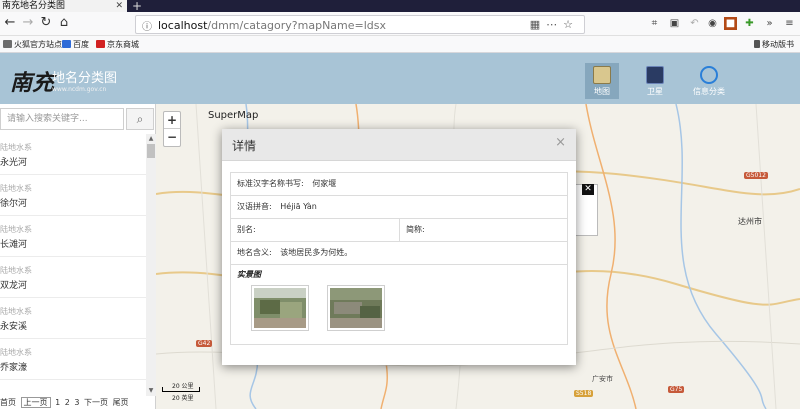 The height and width of the screenshot is (409, 800). Describe the element at coordinates (14, 245) in the screenshot. I see `item-name: 长滩河` at that location.